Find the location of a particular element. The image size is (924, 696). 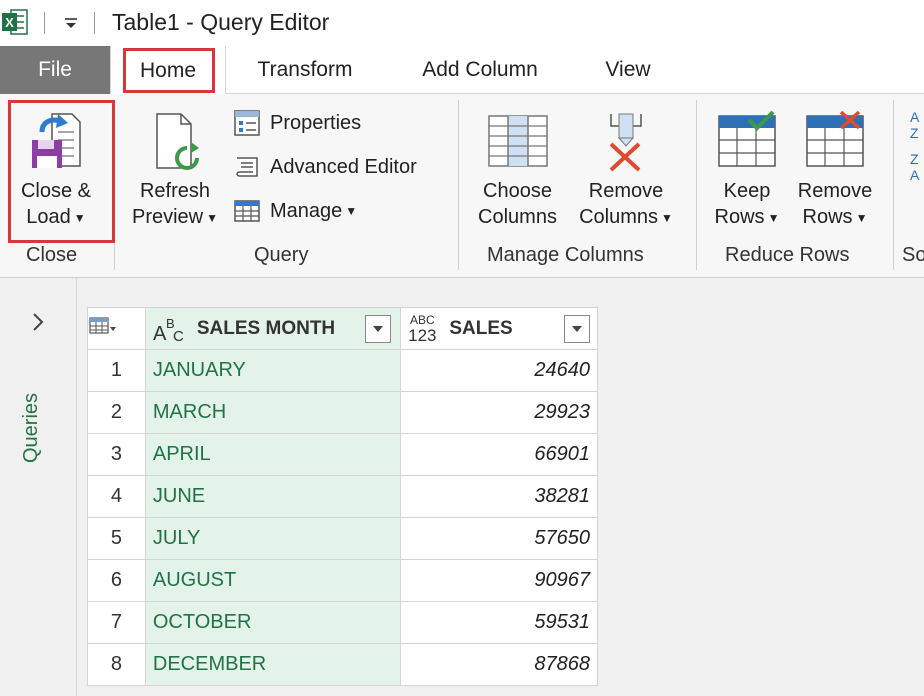

advanced-editor-button: Advanced Editor is located at coordinates (324, 167).